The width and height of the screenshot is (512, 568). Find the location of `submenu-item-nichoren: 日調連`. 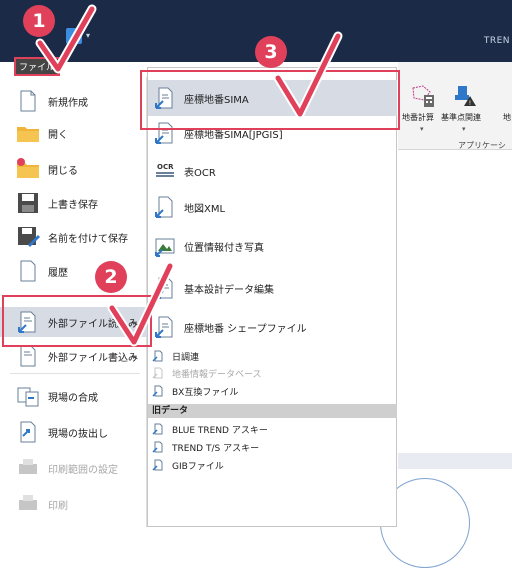

submenu-item-nichoren: 日調連 is located at coordinates (272, 356).